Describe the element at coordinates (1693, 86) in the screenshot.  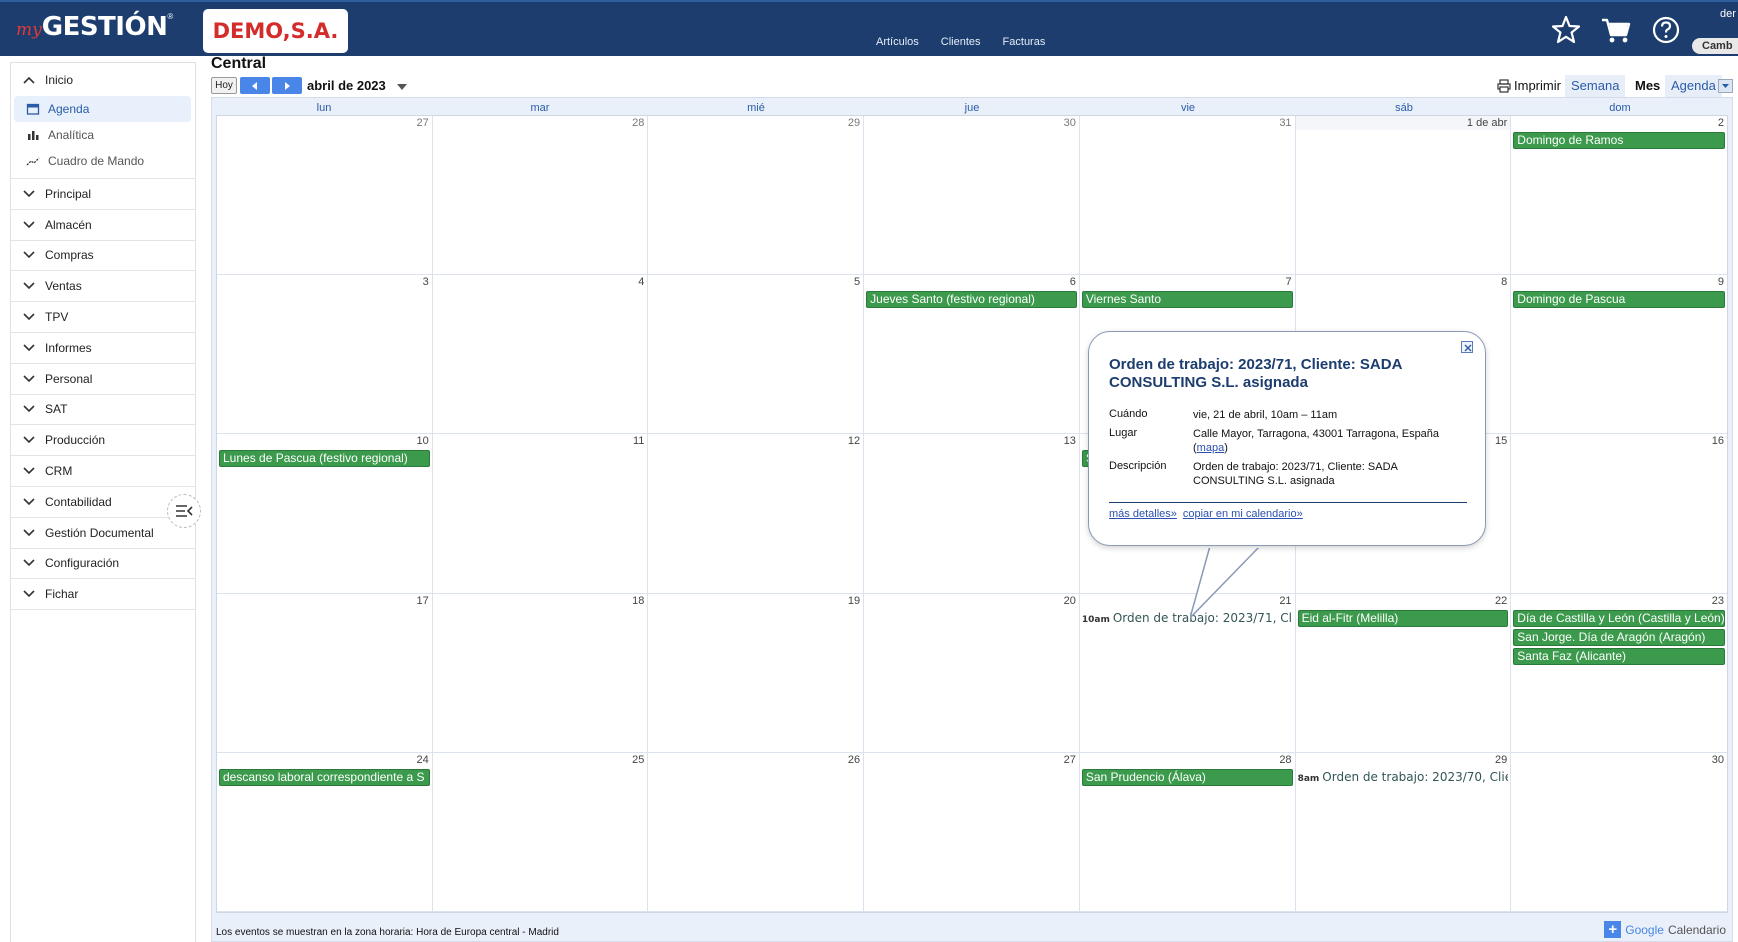
I see `tab-agenda: Agenda` at that location.